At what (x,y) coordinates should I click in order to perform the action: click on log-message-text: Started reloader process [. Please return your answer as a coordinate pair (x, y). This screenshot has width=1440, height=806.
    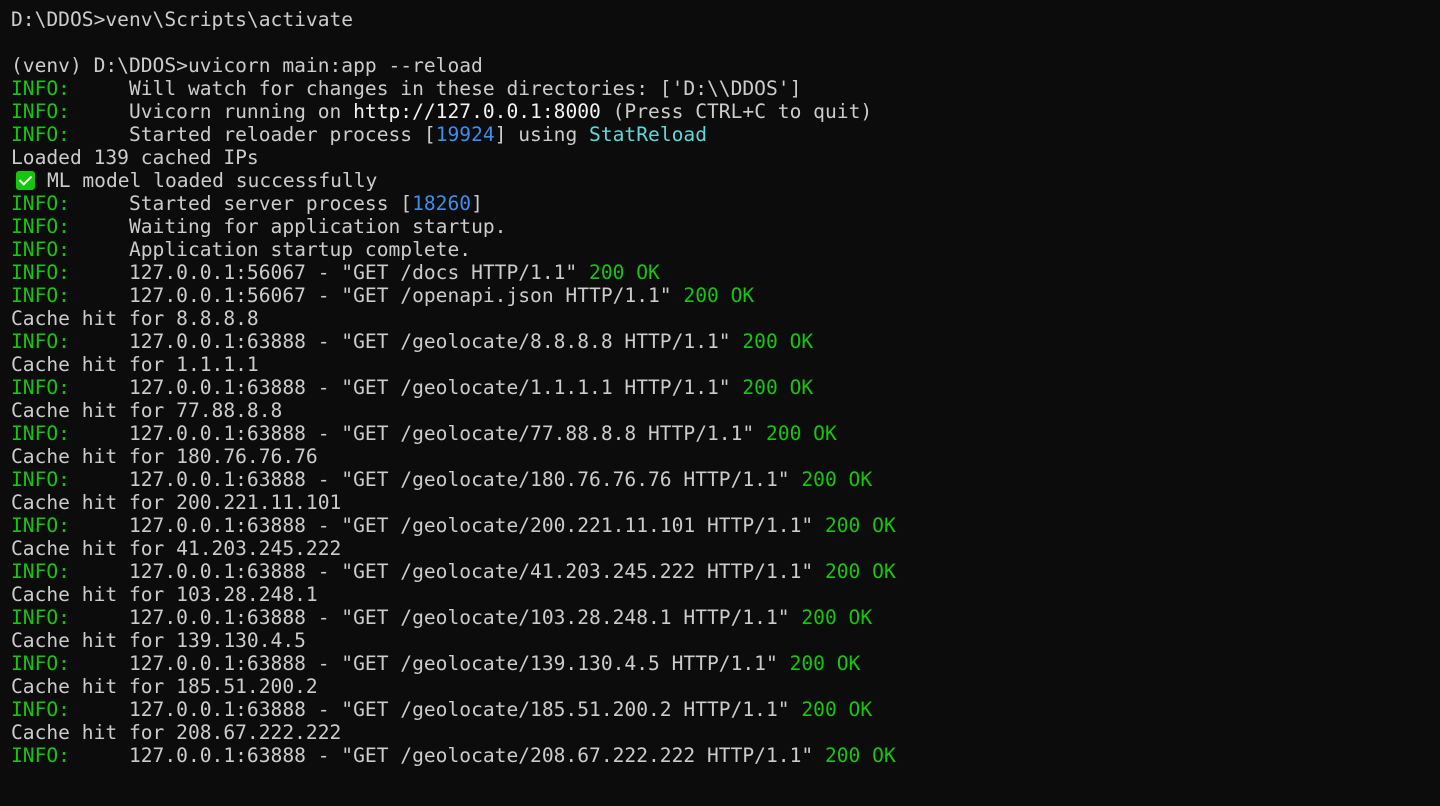
    Looking at the image, I should click on (282, 134).